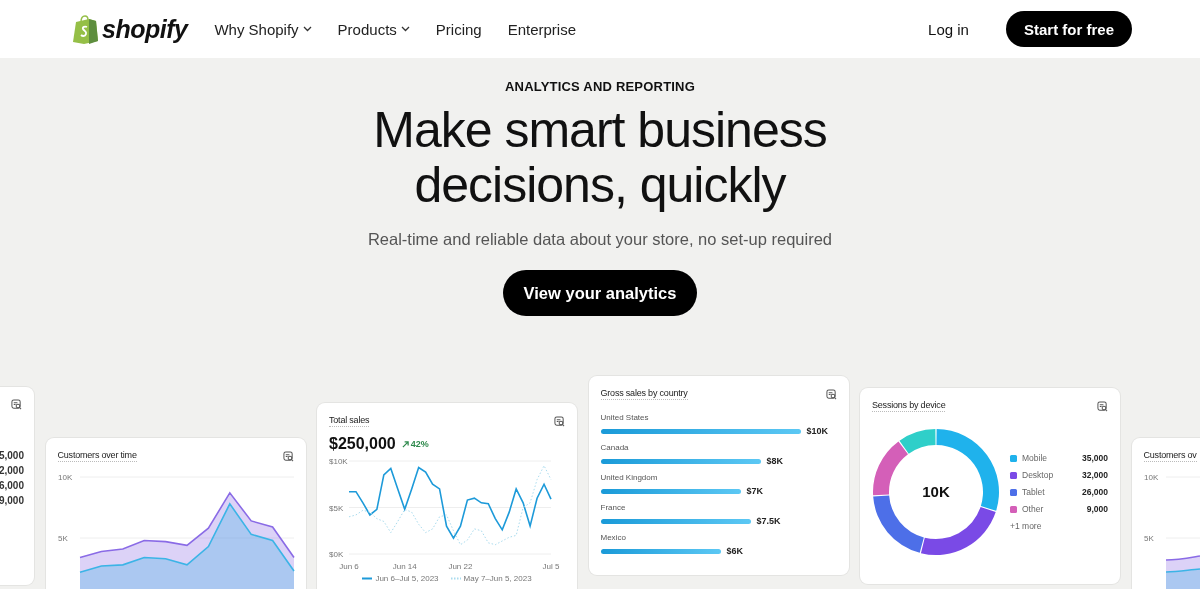 The height and width of the screenshot is (589, 1200). What do you see at coordinates (734, 551) in the screenshot?
I see `bar-value-label: $6K` at bounding box center [734, 551].